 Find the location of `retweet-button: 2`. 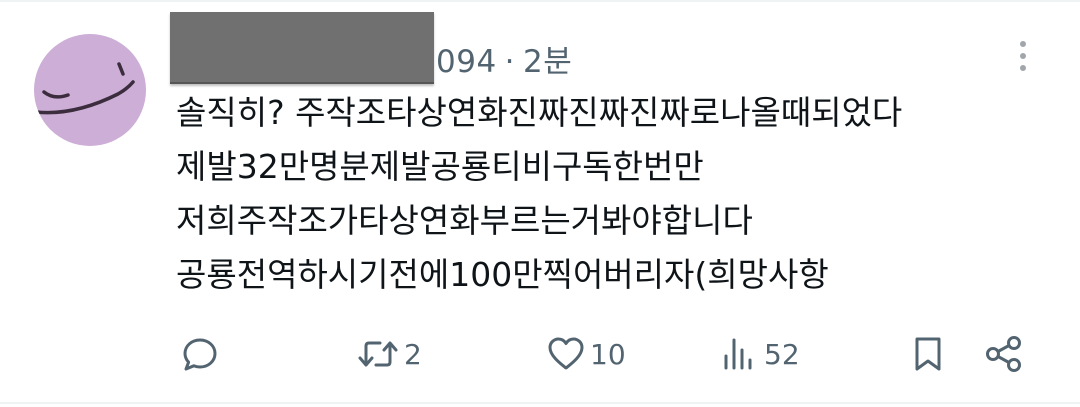

retweet-button: 2 is located at coordinates (389, 354).